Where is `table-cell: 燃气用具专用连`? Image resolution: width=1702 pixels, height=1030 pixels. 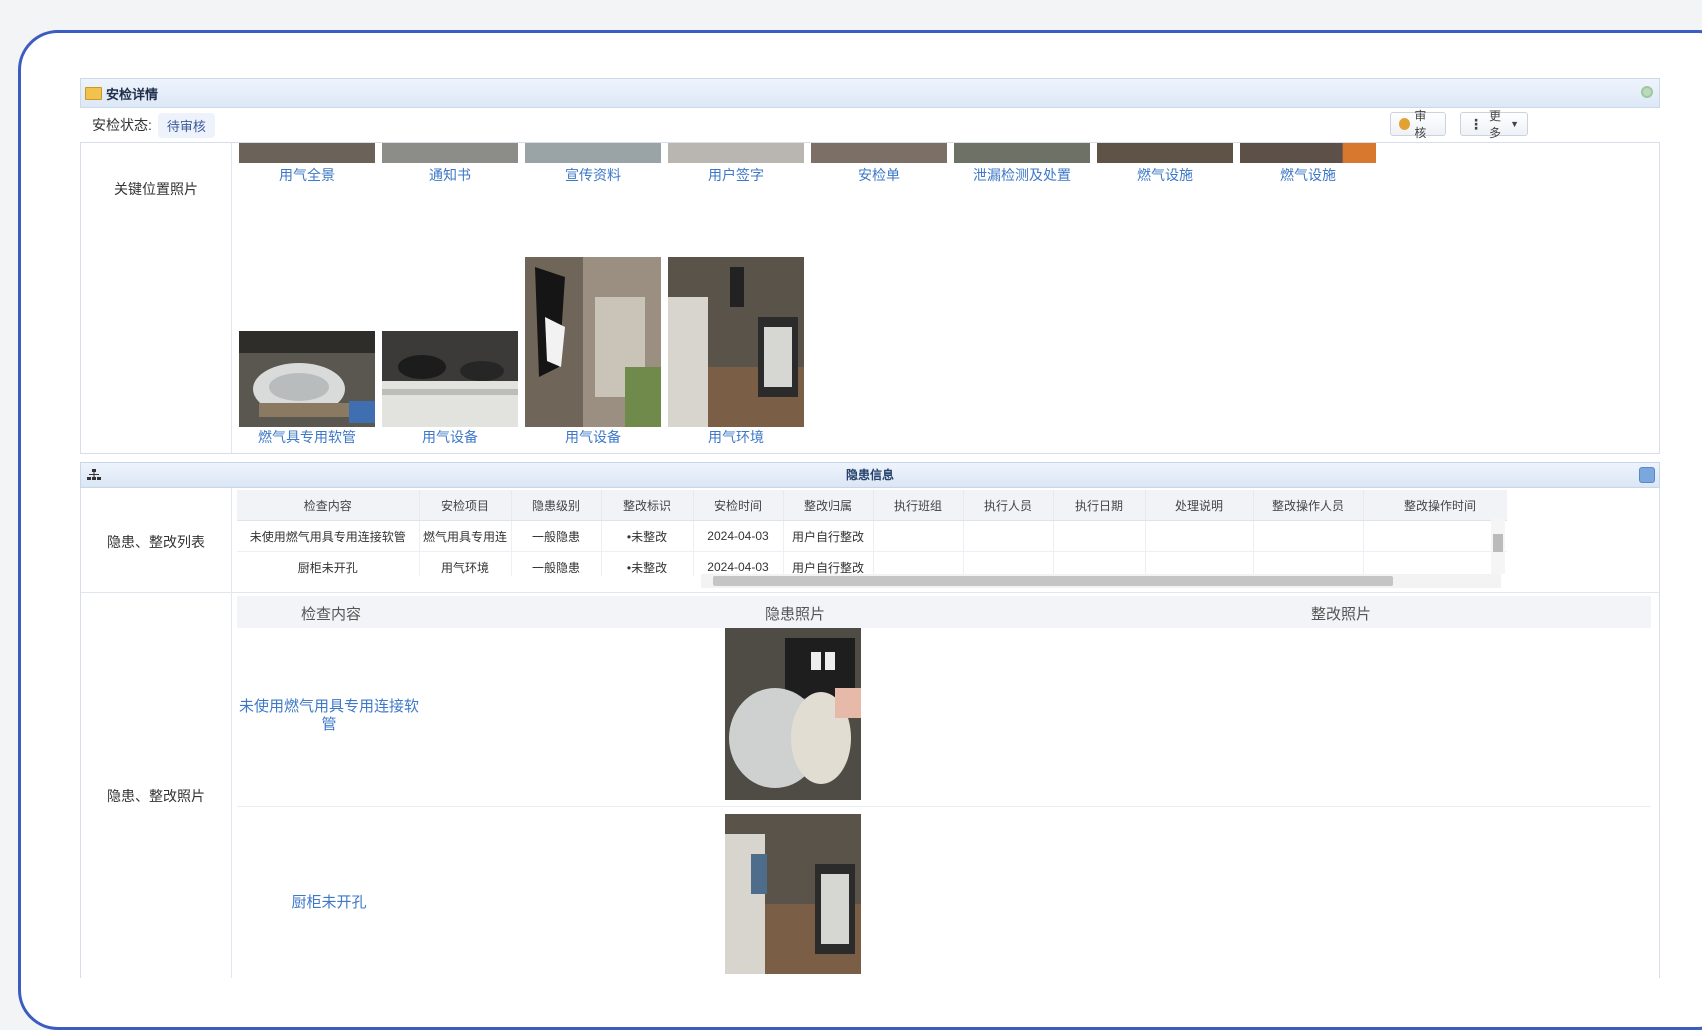 table-cell: 燃气用具专用连 is located at coordinates (465, 536).